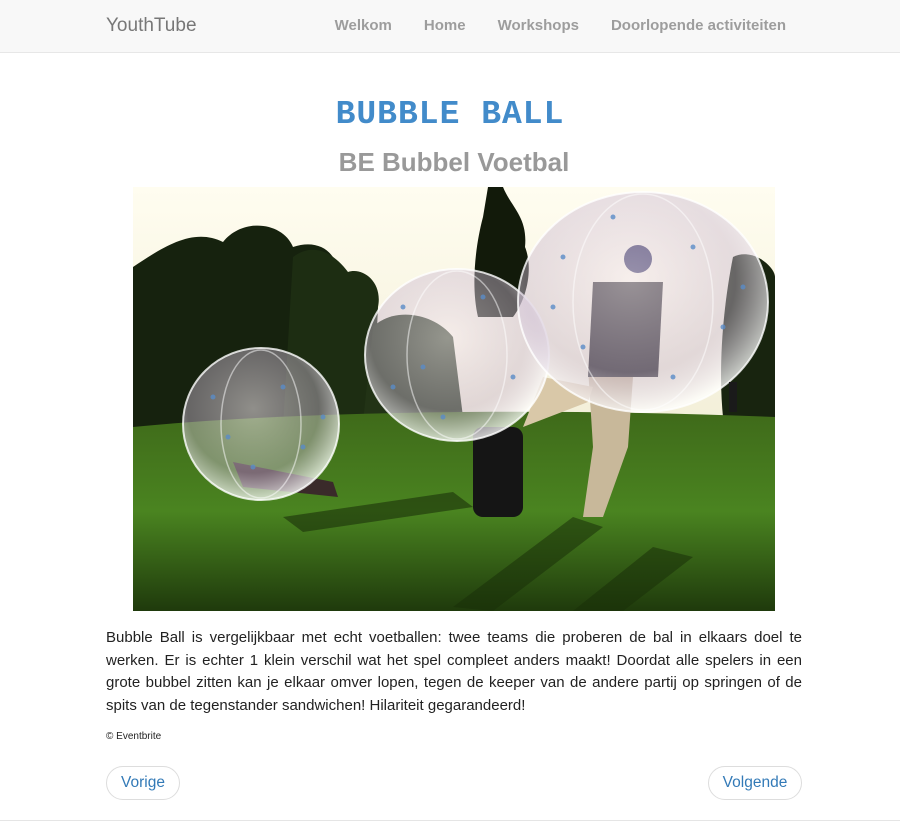  What do you see at coordinates (363, 25) in the screenshot?
I see `nav-item-welkom: Welkom` at bounding box center [363, 25].